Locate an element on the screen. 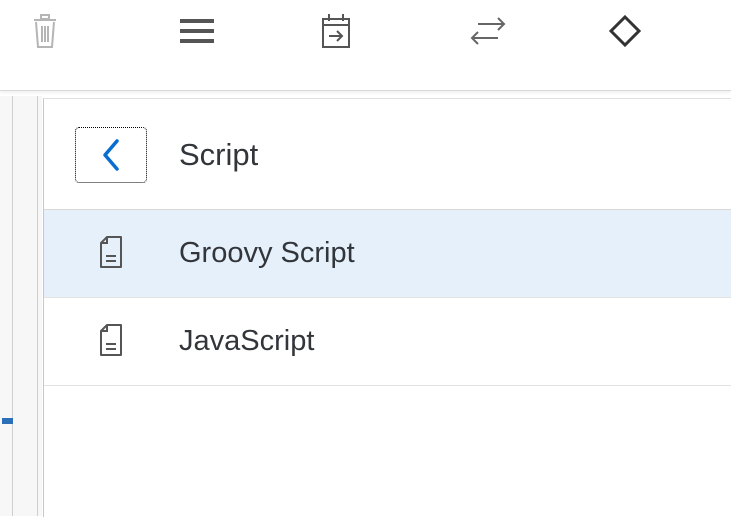 This screenshot has height=517, width=731. canvas-edge is located at coordinates (21, 306).